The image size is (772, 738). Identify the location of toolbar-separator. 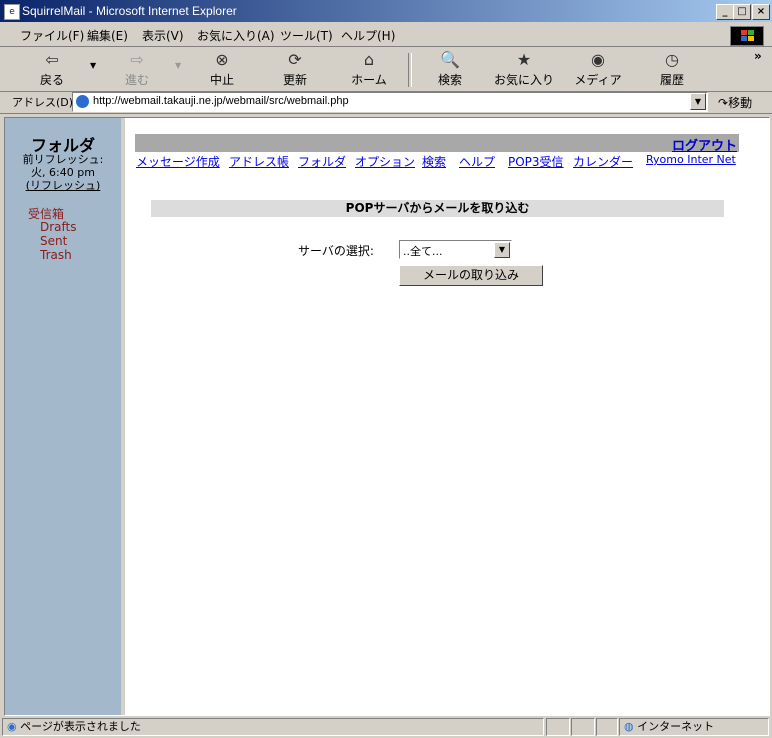
(410, 70).